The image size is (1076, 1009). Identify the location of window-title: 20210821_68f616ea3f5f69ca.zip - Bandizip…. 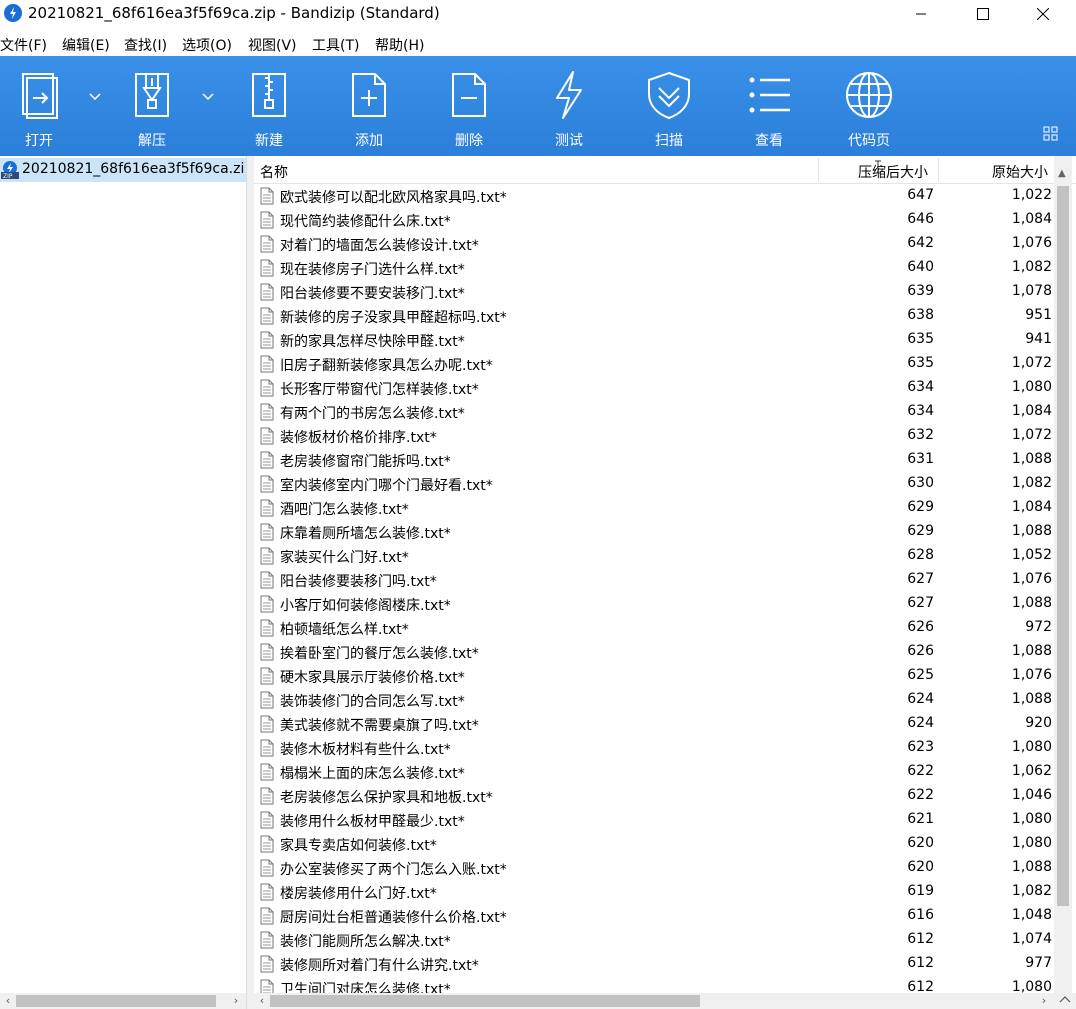
(234, 13).